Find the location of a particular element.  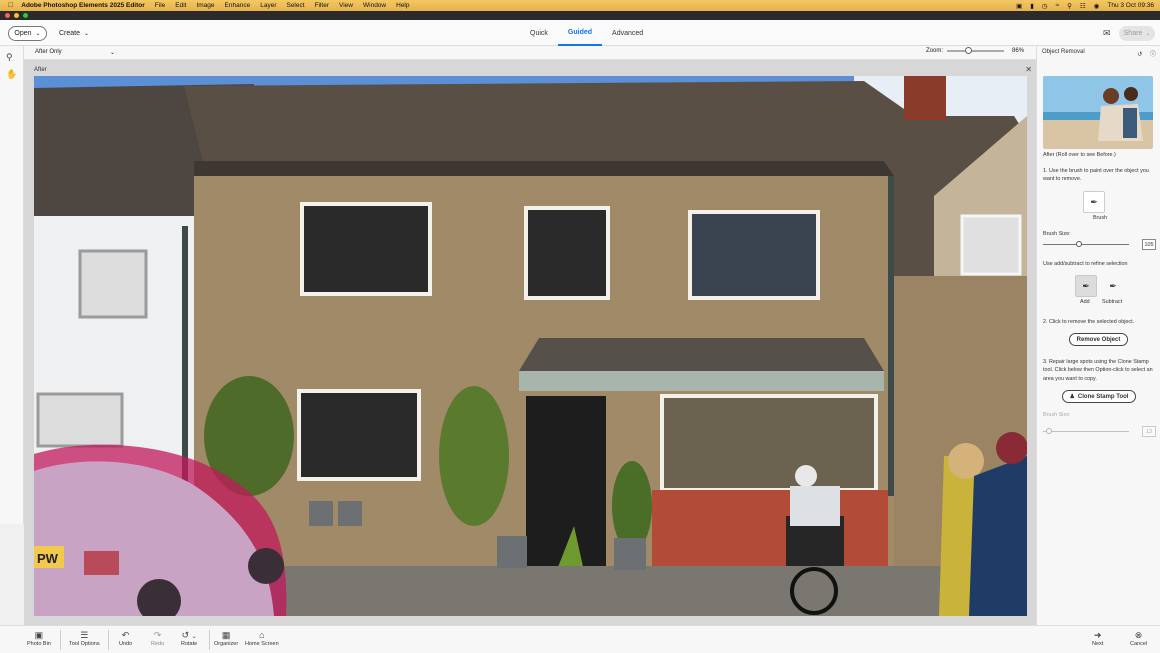

clone-size-slider is located at coordinates (1086, 431).